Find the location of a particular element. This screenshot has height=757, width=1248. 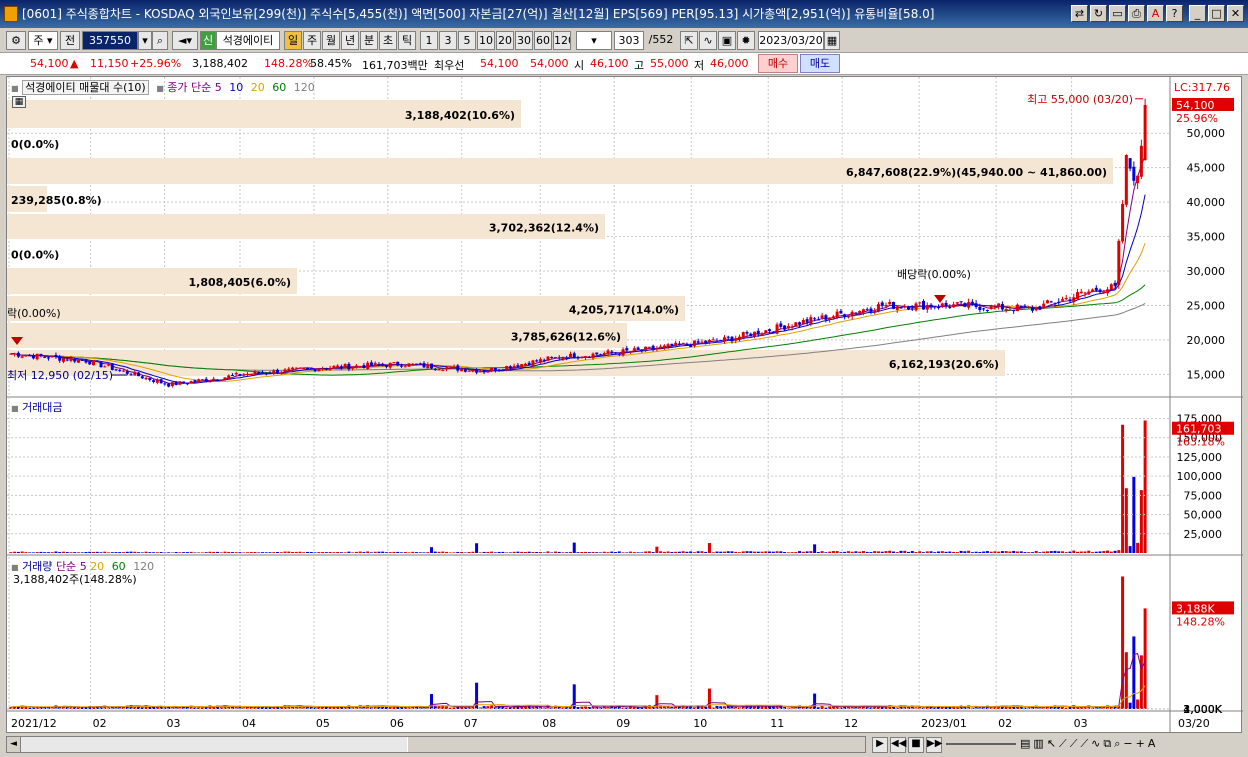

period-button-4: 분 is located at coordinates (369, 40).